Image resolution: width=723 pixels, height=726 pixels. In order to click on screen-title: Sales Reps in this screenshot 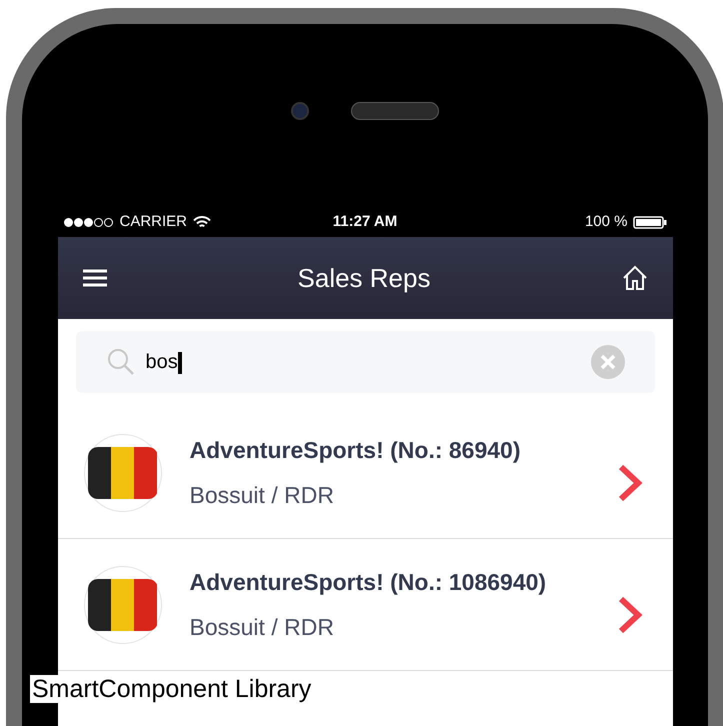, I will do `click(364, 278)`.